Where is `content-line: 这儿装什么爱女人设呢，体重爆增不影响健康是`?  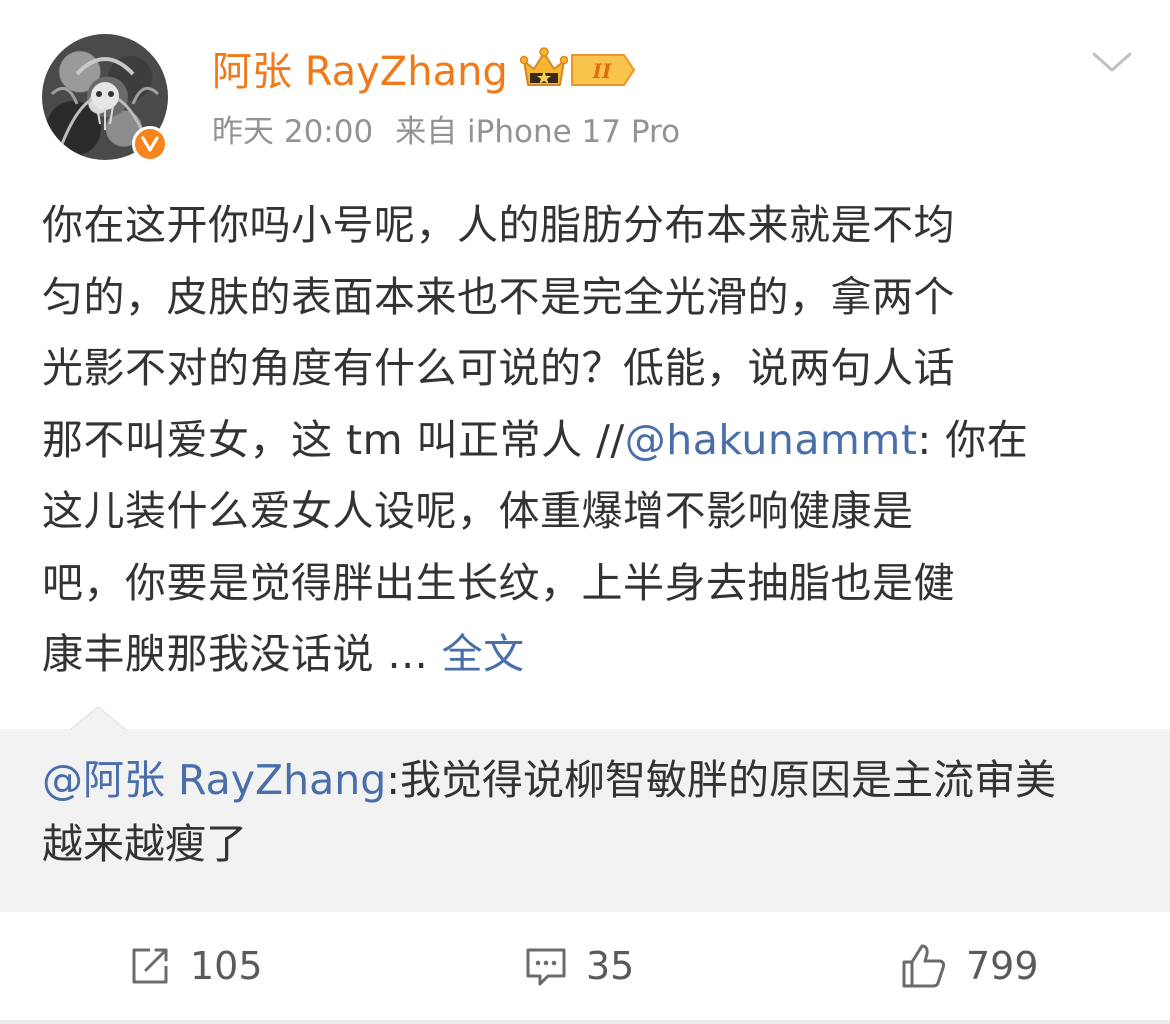
content-line: 这儿装什么爱女人设呢，体重爆增不影响健康是 is located at coordinates (478, 511).